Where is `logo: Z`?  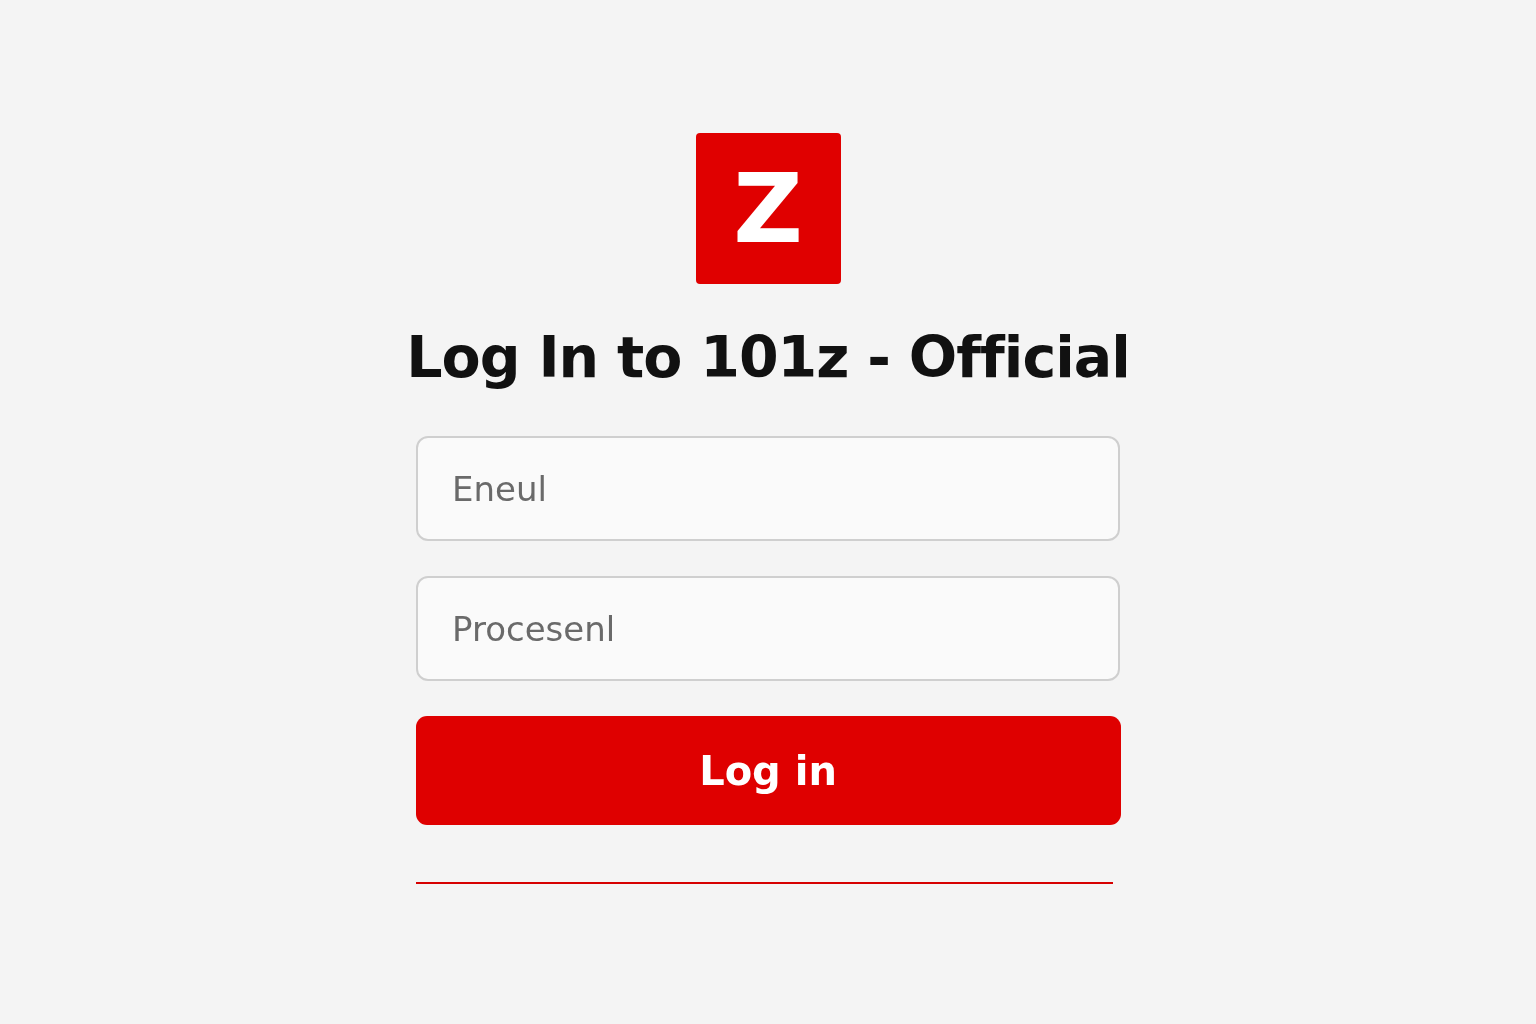 logo: Z is located at coordinates (768, 208).